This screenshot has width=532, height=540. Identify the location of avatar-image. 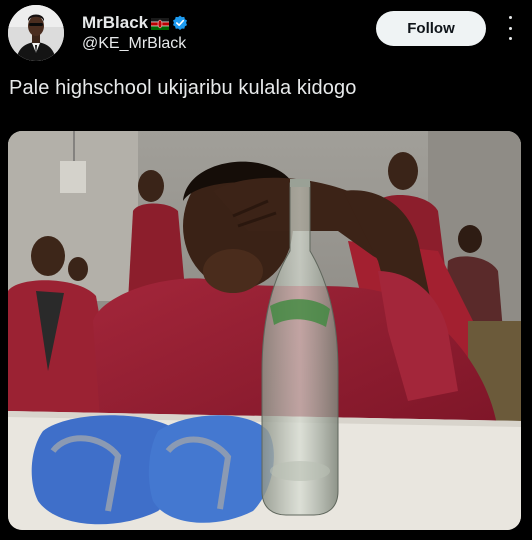
(36, 33).